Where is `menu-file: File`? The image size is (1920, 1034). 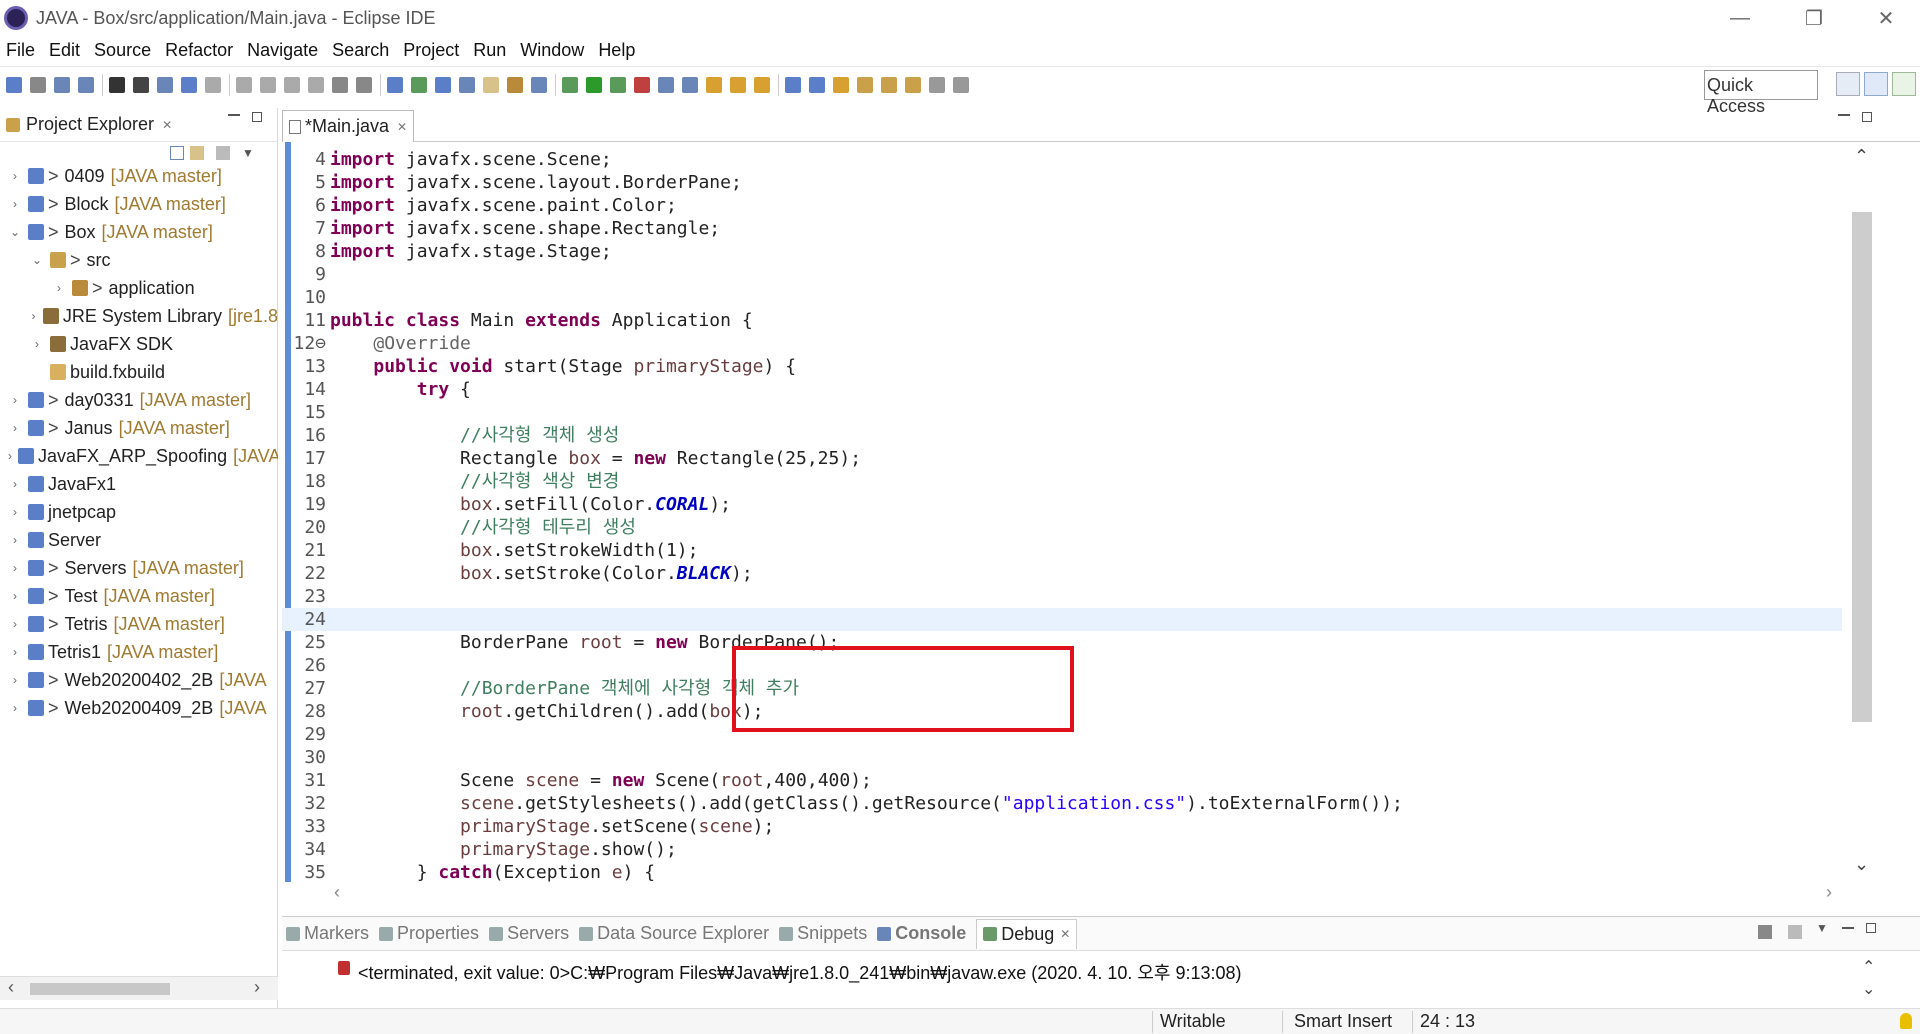 menu-file: File is located at coordinates (20, 50).